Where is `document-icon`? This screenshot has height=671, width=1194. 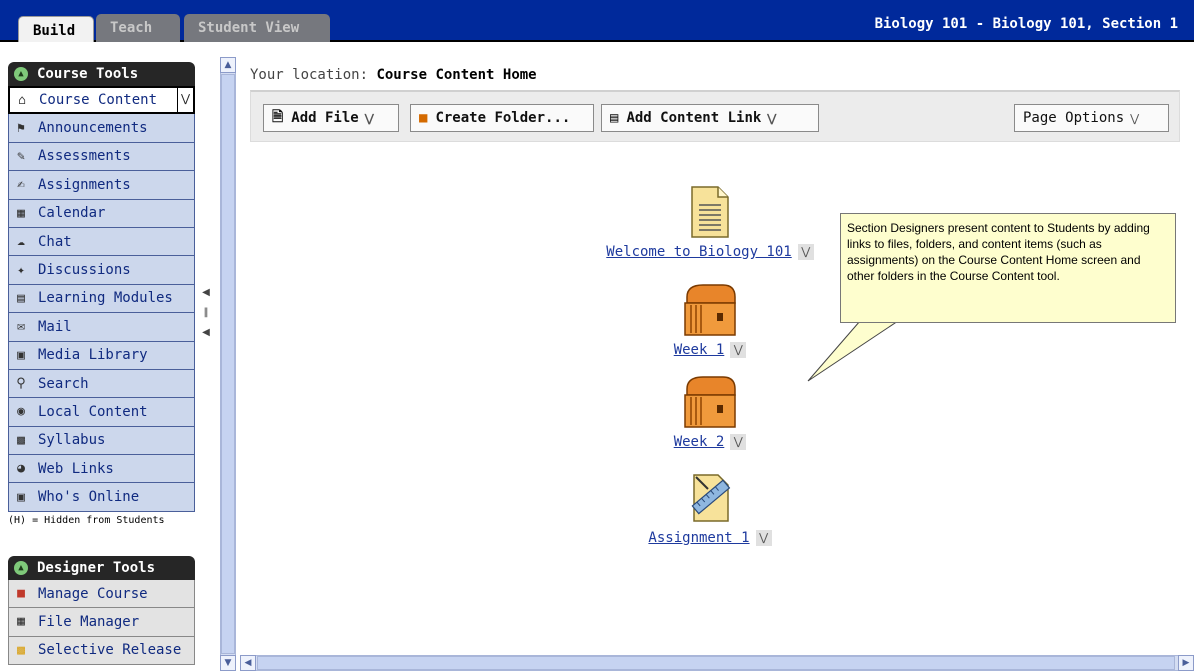
document-icon is located at coordinates (710, 212).